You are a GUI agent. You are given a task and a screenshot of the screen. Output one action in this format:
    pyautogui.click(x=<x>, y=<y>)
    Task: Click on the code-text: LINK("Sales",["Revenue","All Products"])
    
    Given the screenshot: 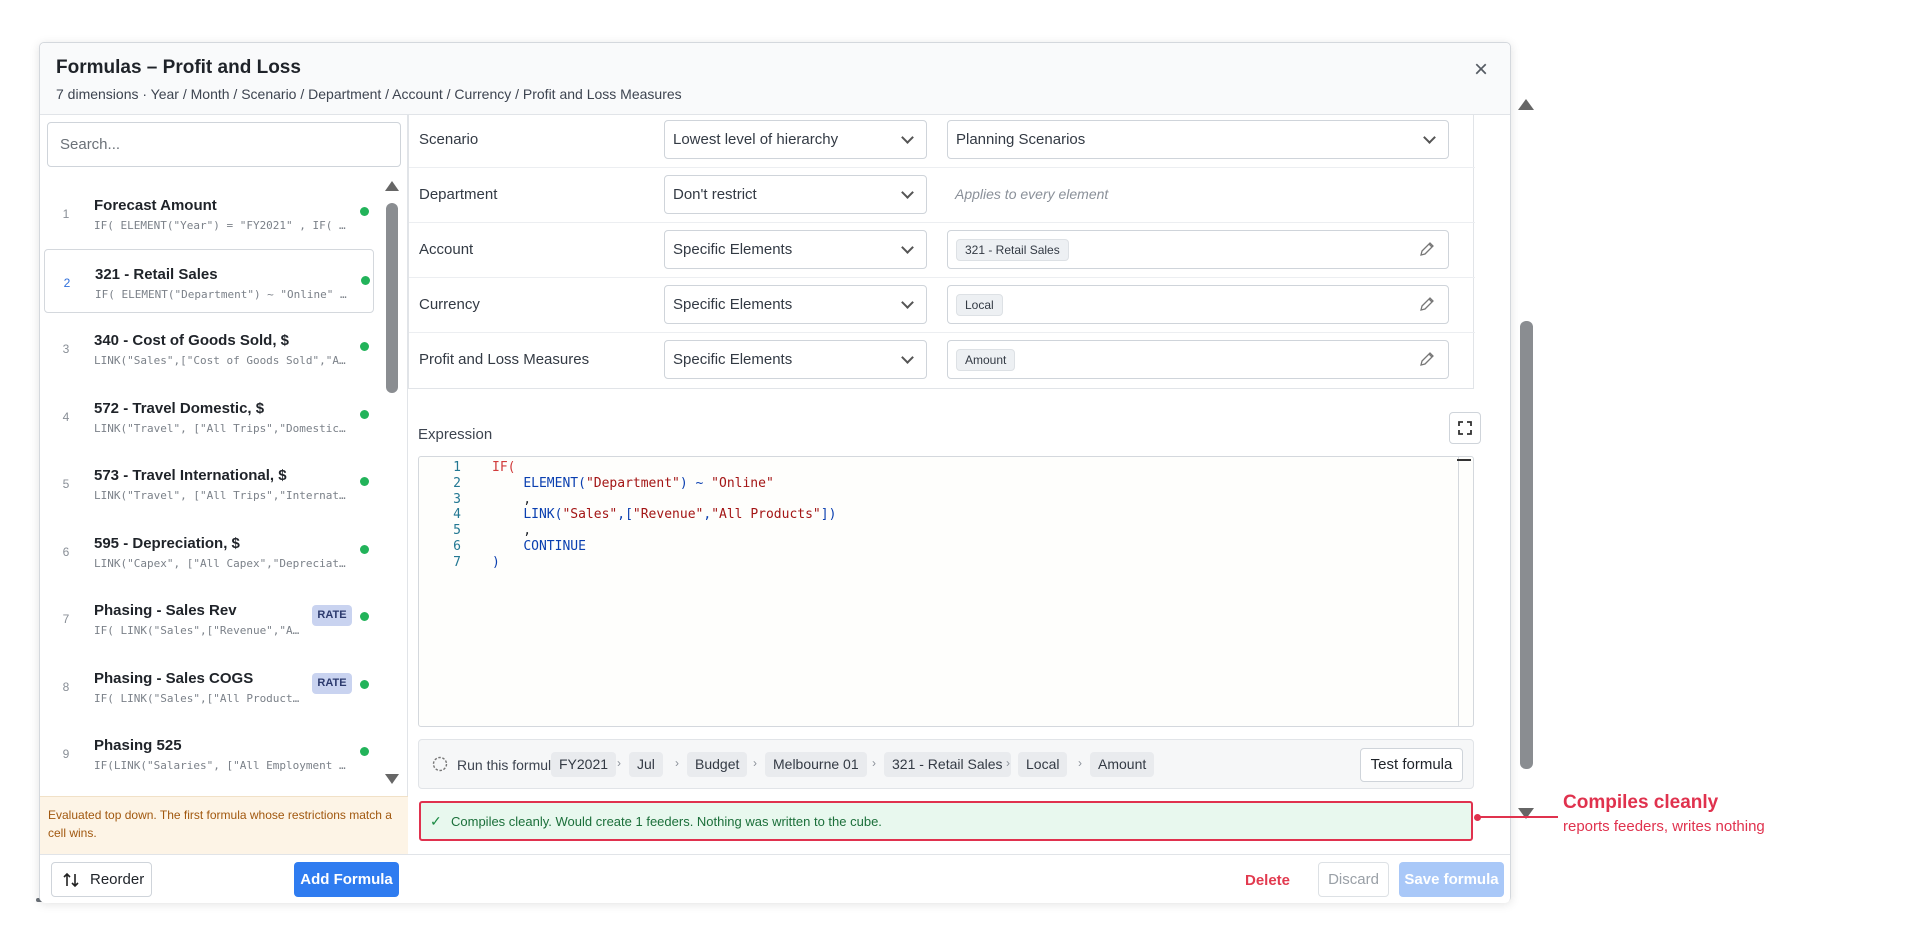 What is the action you would take?
    pyautogui.click(x=664, y=515)
    